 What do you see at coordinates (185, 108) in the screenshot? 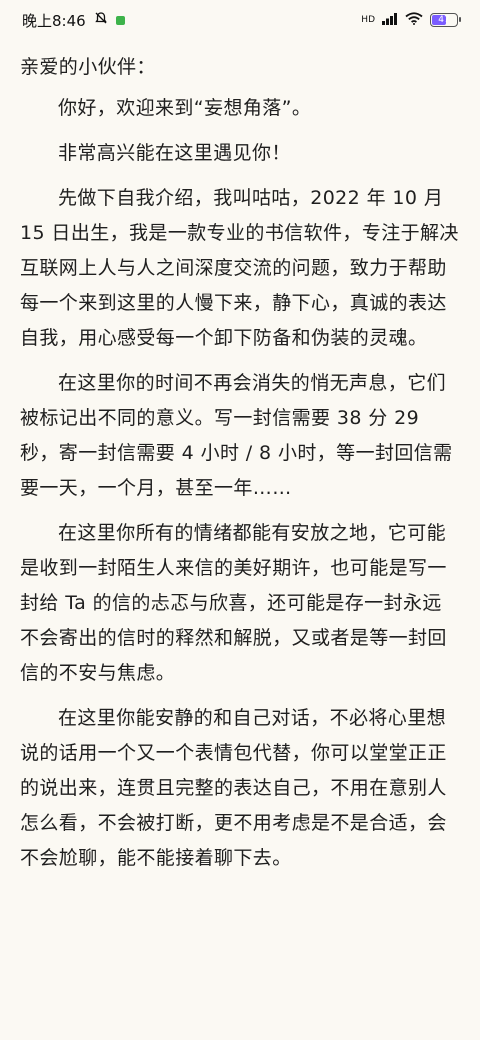
I see `letter-paragraph: 你好，欢迎来到“妄想角落”。` at bounding box center [185, 108].